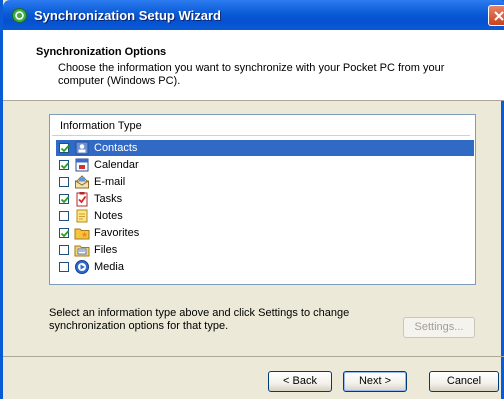 This screenshot has width=504, height=399. What do you see at coordinates (375, 381) in the screenshot?
I see `next-button: Next >` at bounding box center [375, 381].